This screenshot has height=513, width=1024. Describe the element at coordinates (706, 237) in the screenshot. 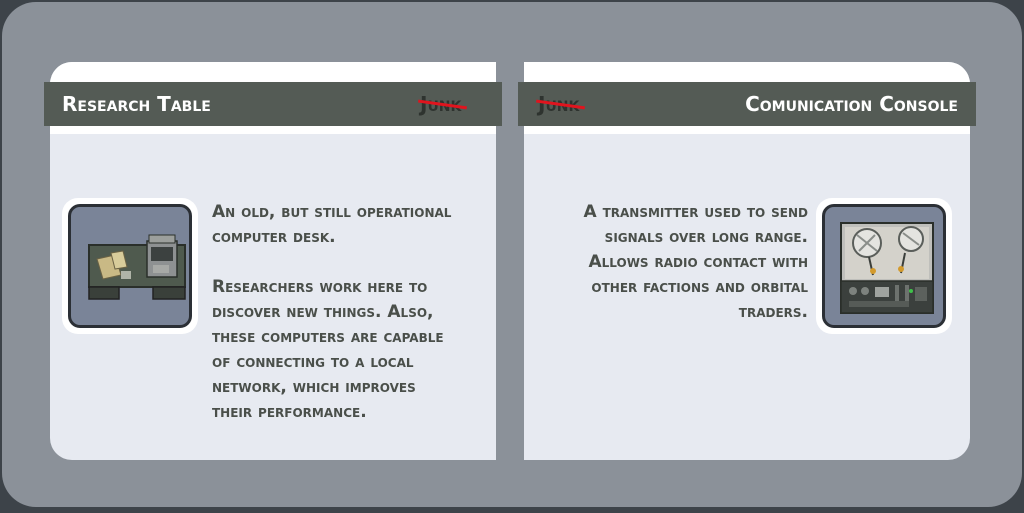

I see `description-line: signals over long range.` at that location.